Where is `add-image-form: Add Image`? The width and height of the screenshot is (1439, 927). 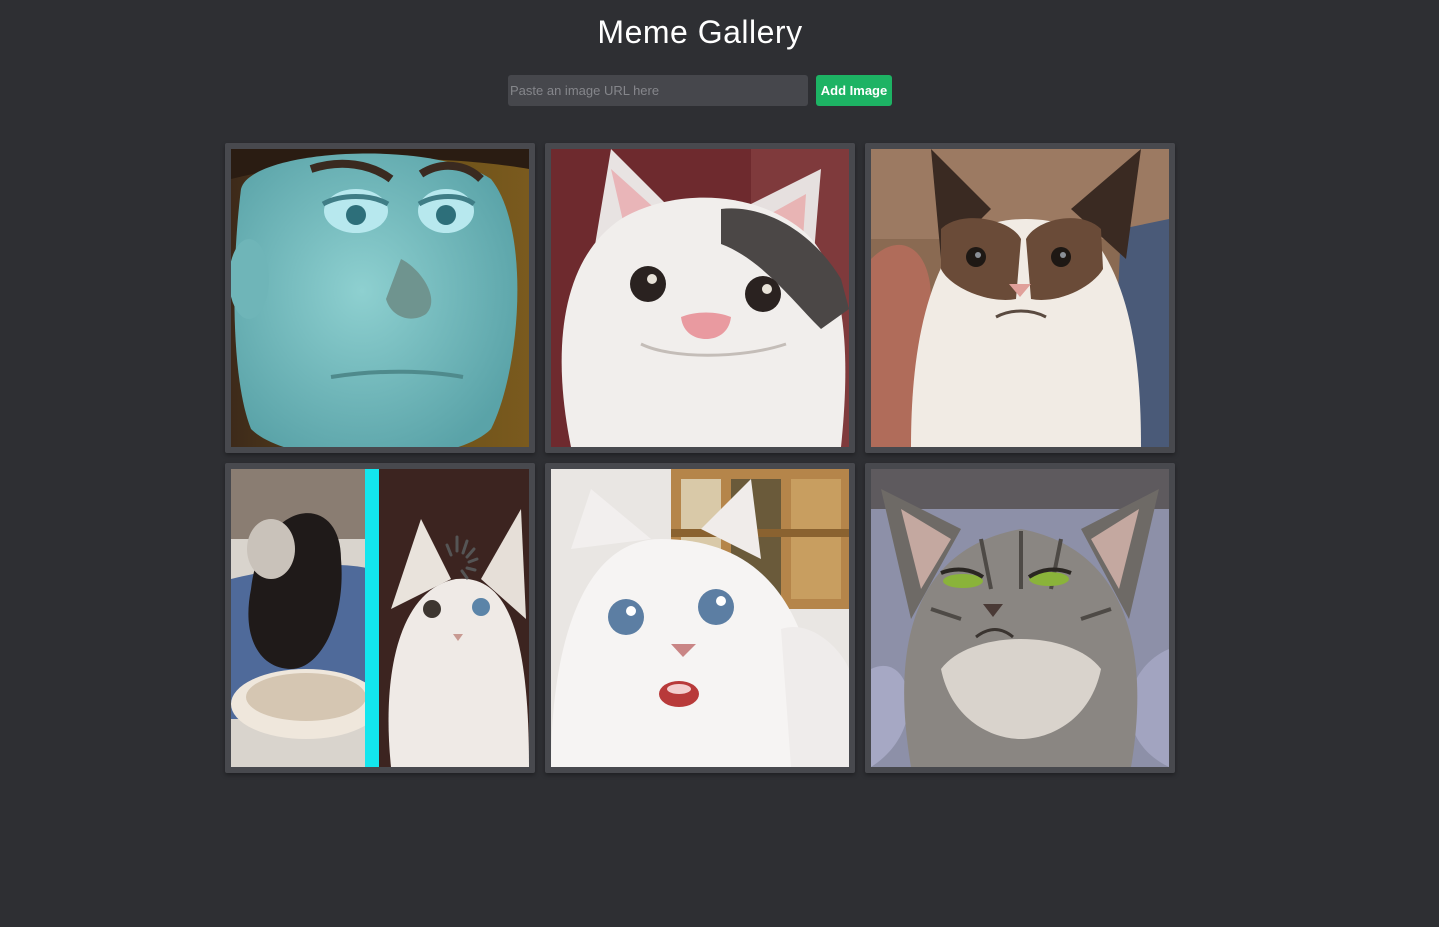
add-image-form: Add Image is located at coordinates (700, 90).